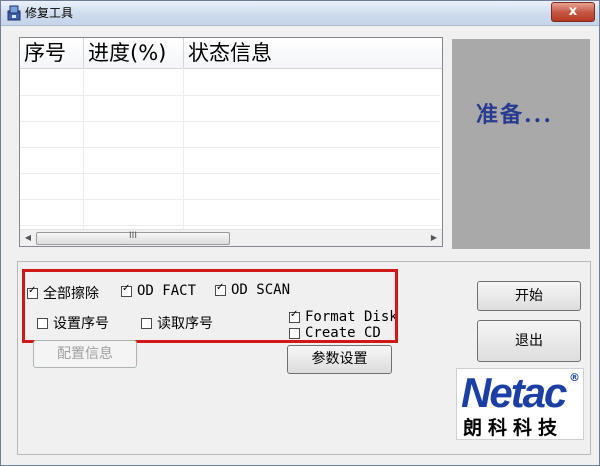  Describe the element at coordinates (434, 238) in the screenshot. I see `scroll-right-icon: ▶` at that location.